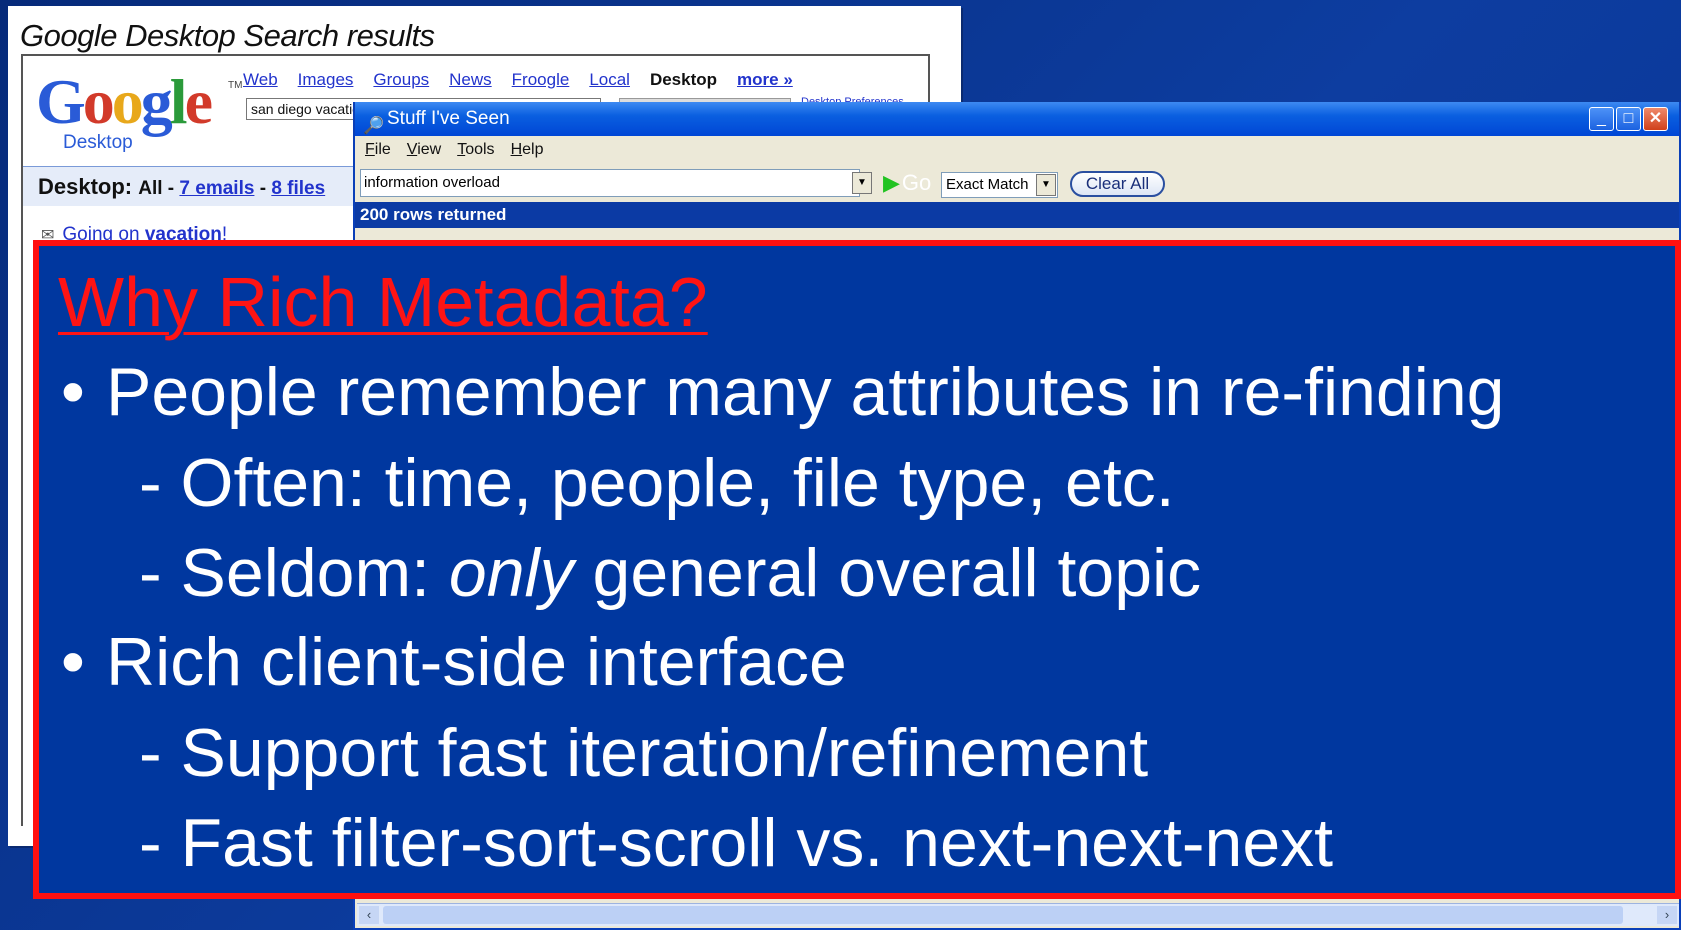  Describe the element at coordinates (887, 573) in the screenshot. I see `sub-bullet-text: general overall topic` at that location.